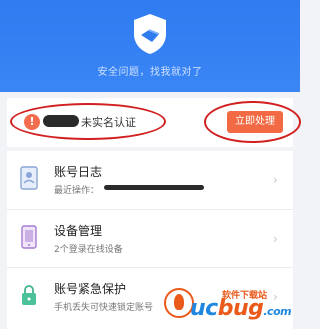 This screenshot has height=329, width=320. Describe the element at coordinates (32, 122) in the screenshot. I see `warning-icon: !` at that location.